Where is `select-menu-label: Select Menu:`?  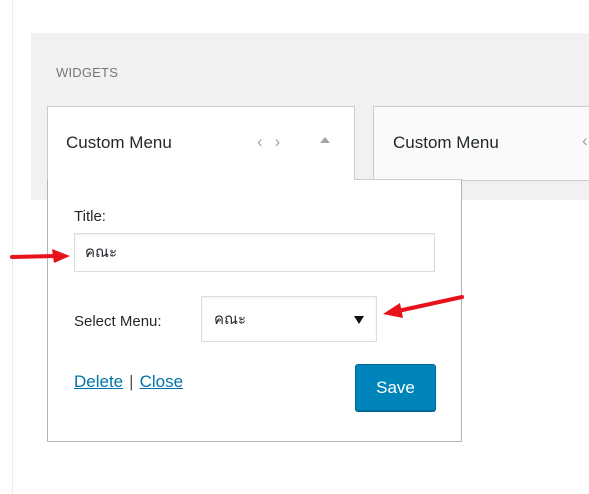 select-menu-label: Select Menu: is located at coordinates (118, 321).